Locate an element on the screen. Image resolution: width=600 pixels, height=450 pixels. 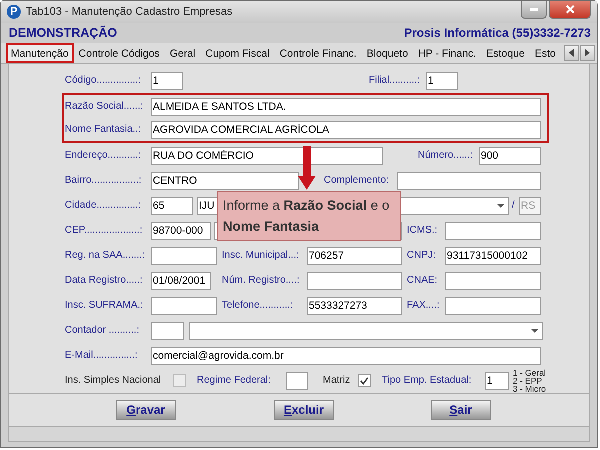
app-logo: P is located at coordinates (14, 12).